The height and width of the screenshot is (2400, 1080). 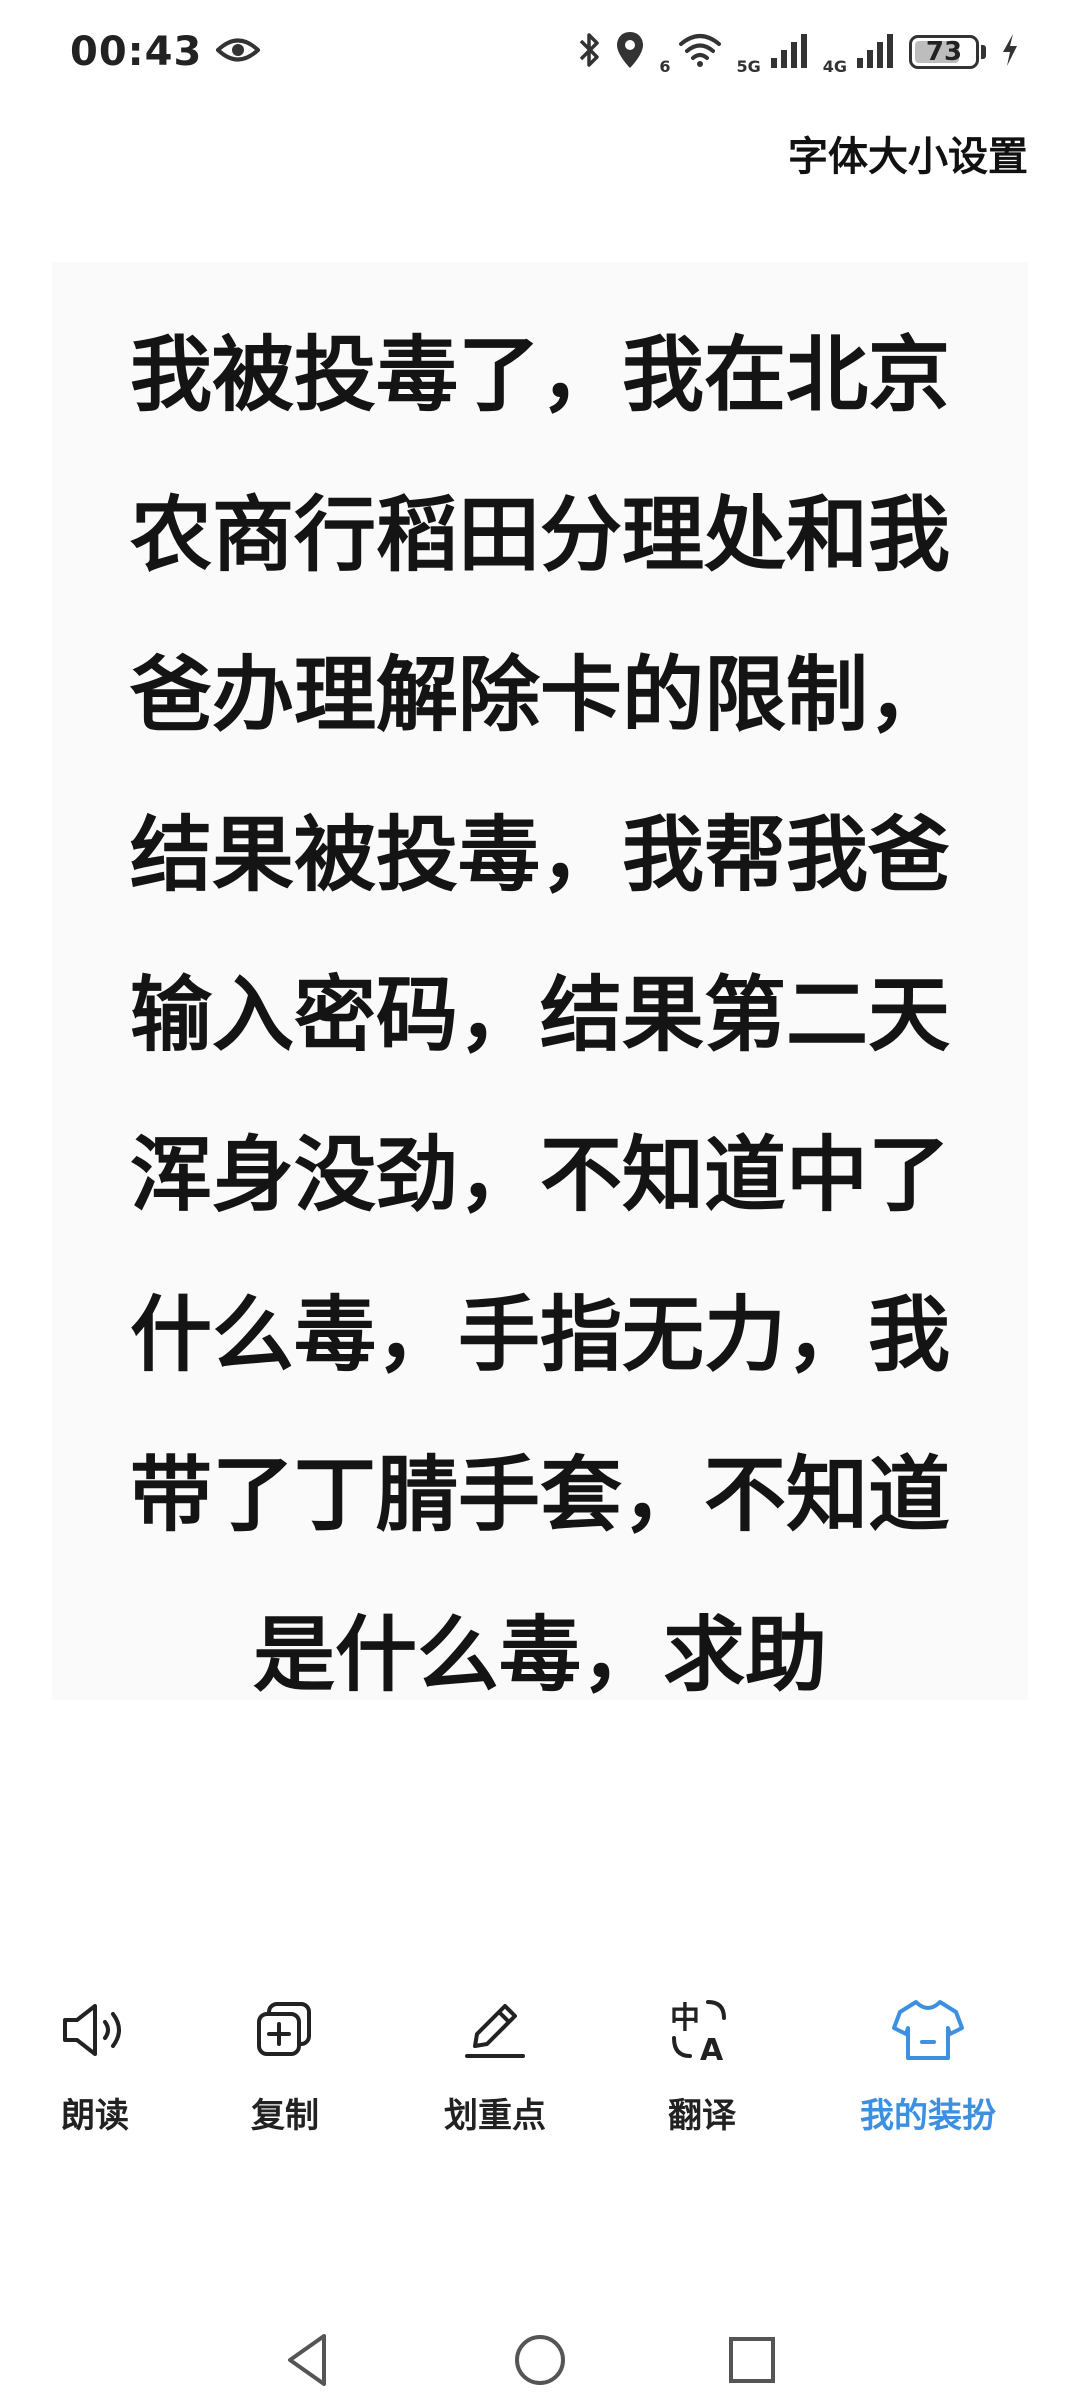 I want to click on charging-icon, so click(x=1010, y=52).